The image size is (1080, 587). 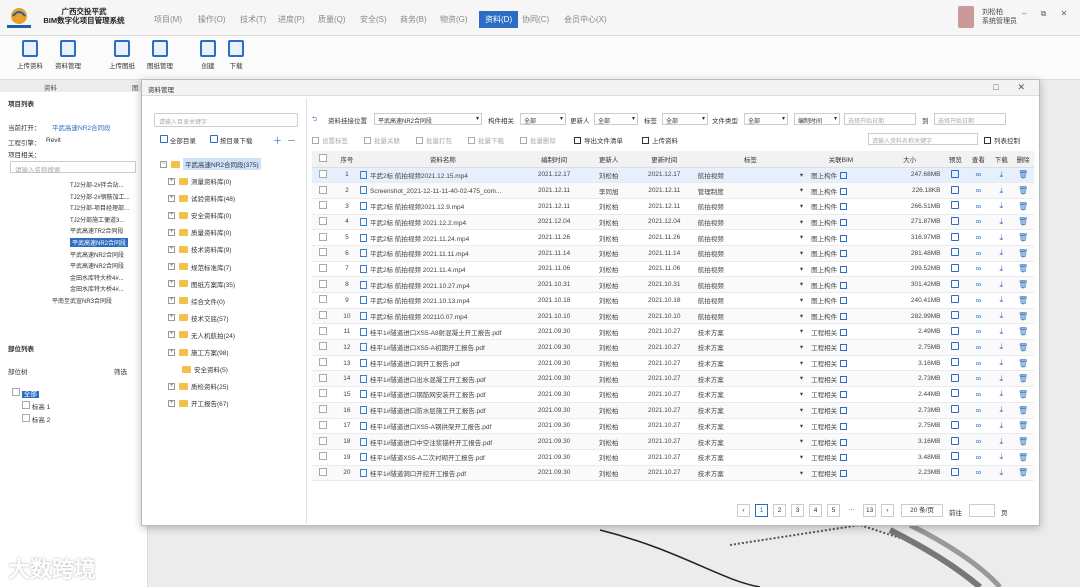 What do you see at coordinates (817, 119) in the screenshot?
I see `time-select: 编制时间` at bounding box center [817, 119].